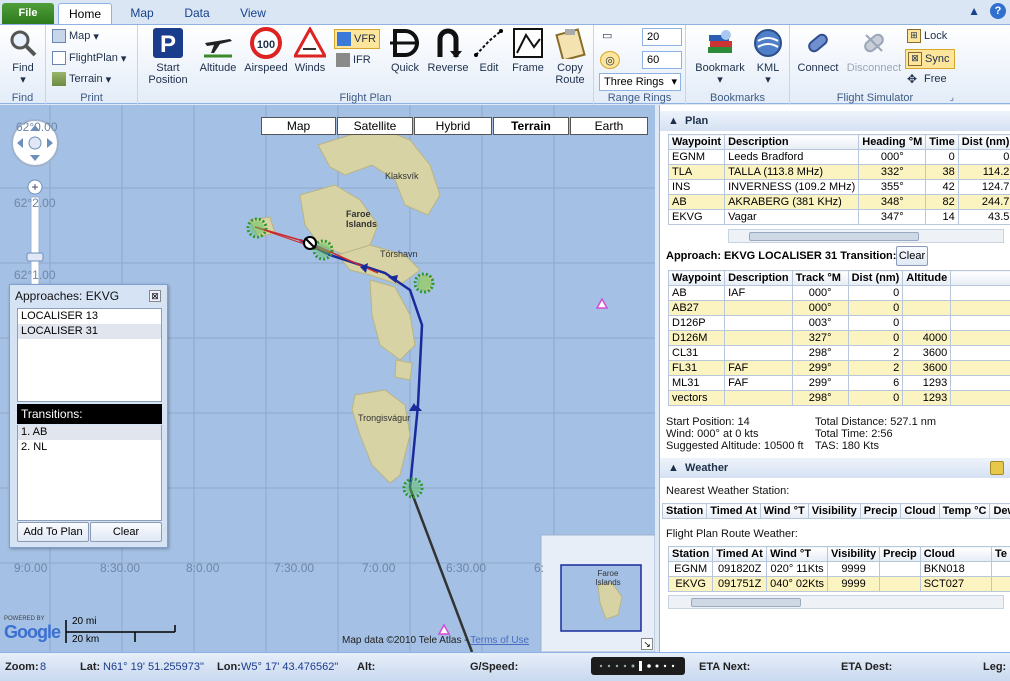  What do you see at coordinates (155, 296) in the screenshot?
I see `close-icon: ⊠` at bounding box center [155, 296].